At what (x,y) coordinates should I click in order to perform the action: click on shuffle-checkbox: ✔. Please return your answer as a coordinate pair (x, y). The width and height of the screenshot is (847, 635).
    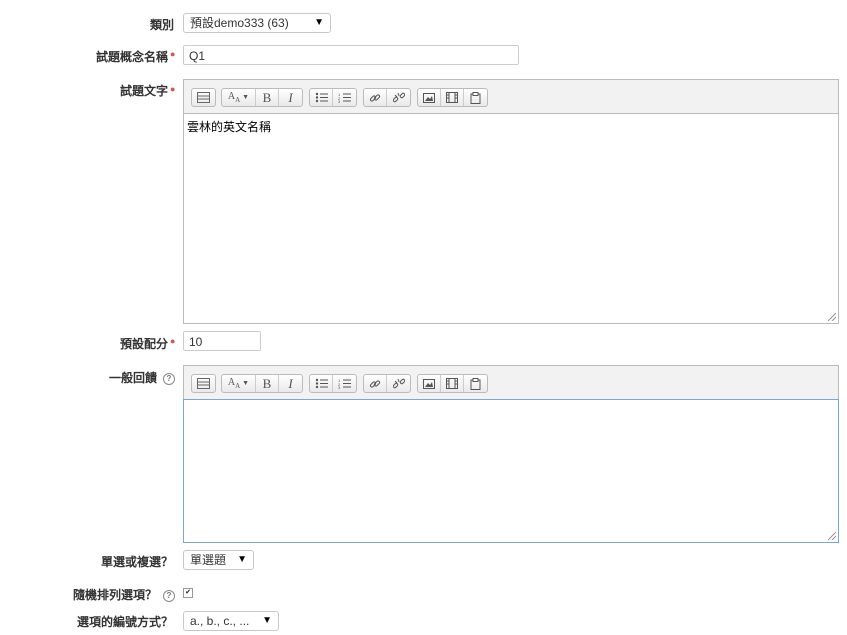
    Looking at the image, I should click on (188, 593).